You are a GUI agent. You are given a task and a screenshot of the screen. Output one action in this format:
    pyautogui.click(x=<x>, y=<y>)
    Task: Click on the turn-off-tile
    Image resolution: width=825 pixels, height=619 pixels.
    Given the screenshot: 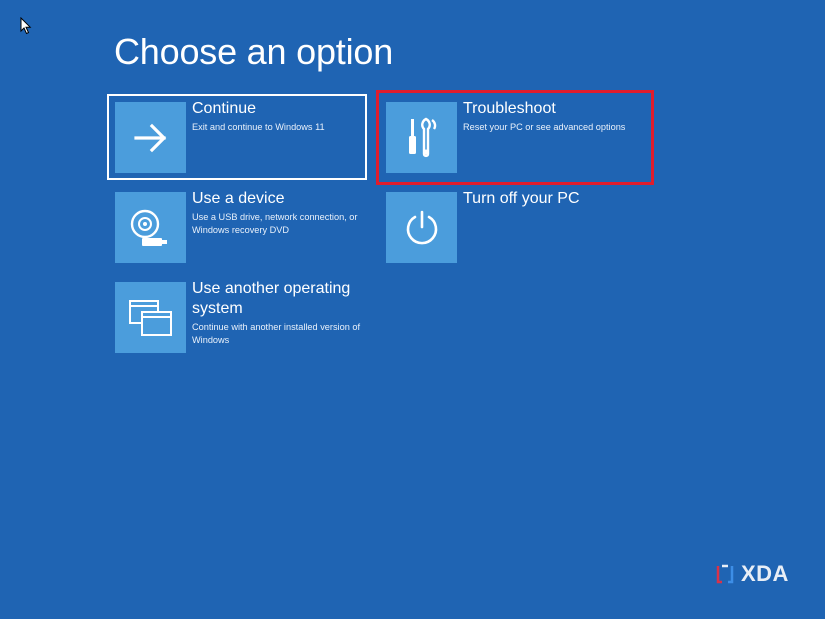 What is the action you would take?
    pyautogui.click(x=421, y=227)
    